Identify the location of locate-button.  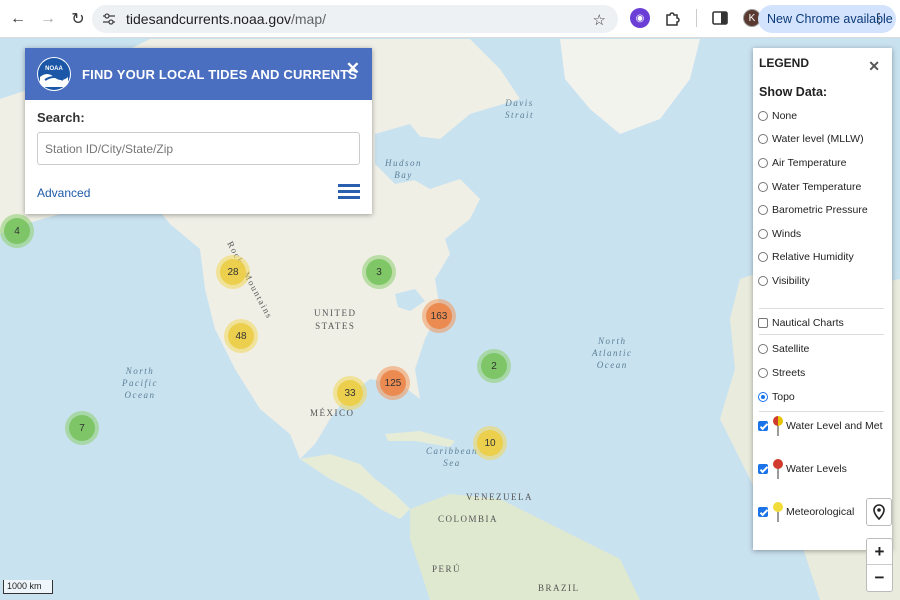
(879, 512).